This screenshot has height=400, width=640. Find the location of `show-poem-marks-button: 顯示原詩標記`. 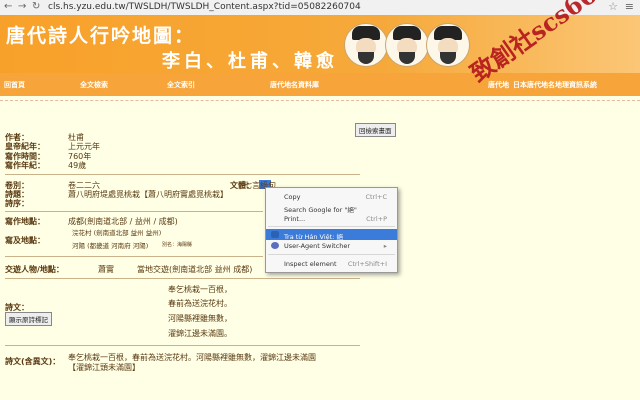

show-poem-marks-button: 顯示原詩標記 is located at coordinates (28, 319).